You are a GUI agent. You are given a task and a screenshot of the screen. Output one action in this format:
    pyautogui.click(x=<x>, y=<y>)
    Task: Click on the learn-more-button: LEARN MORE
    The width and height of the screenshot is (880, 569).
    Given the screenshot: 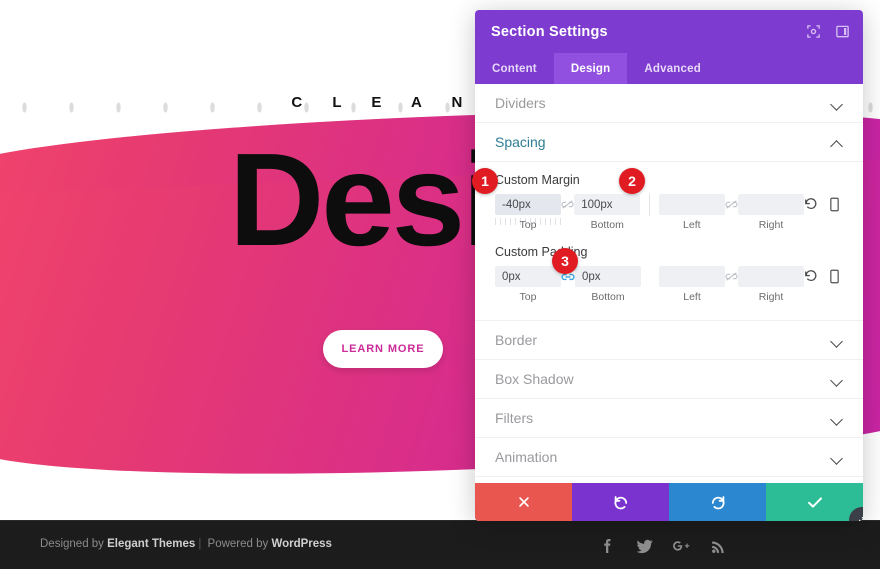 What is the action you would take?
    pyautogui.click(x=383, y=349)
    